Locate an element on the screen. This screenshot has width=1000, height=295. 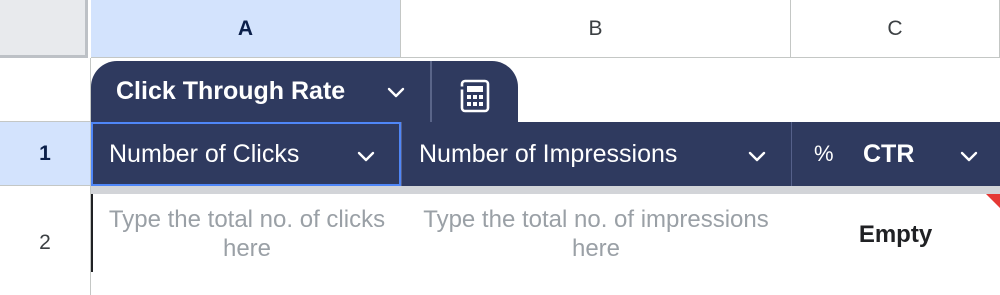
column-header-a-label: A is located at coordinates (245, 28).